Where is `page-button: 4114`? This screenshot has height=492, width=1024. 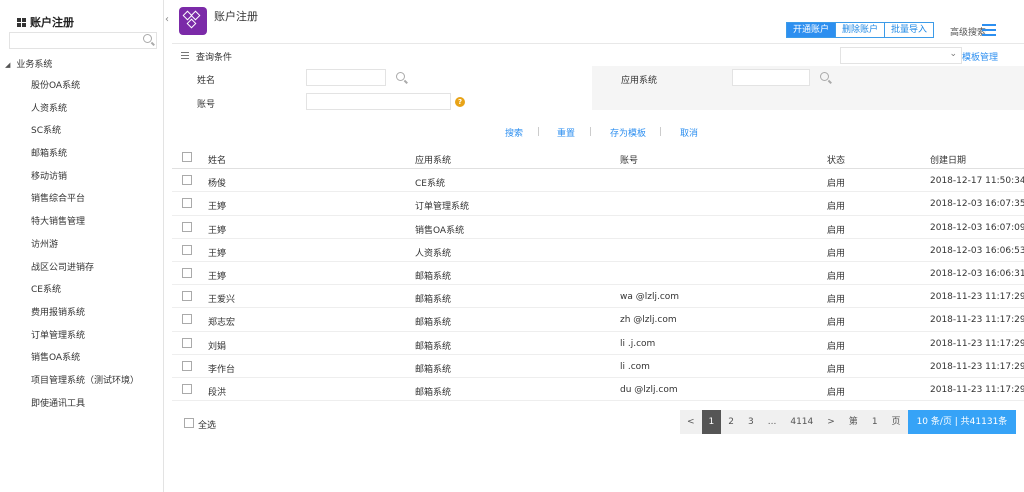
page-button: 4114 is located at coordinates (801, 422).